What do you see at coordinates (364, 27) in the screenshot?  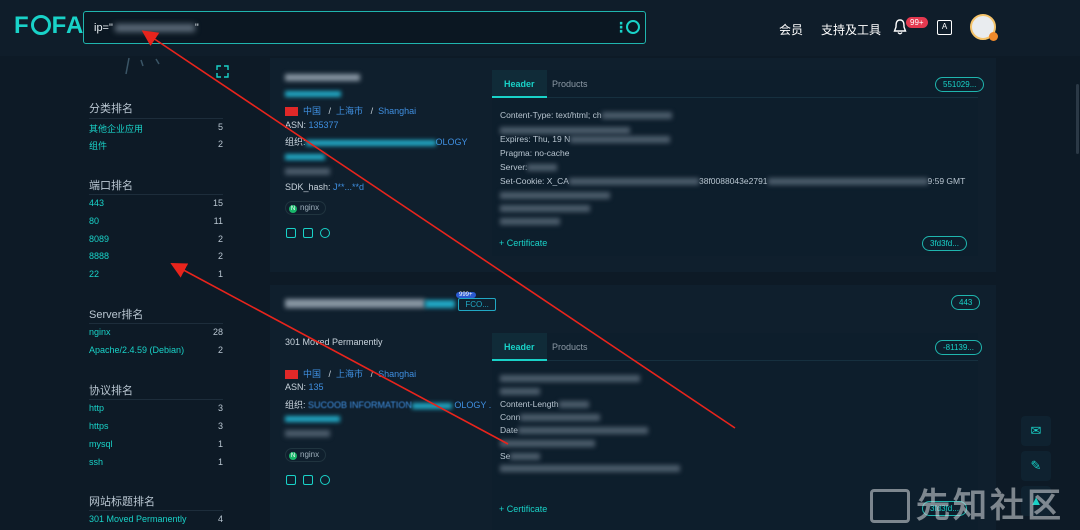 I see `search-input: ip=" " ⋮` at bounding box center [364, 27].